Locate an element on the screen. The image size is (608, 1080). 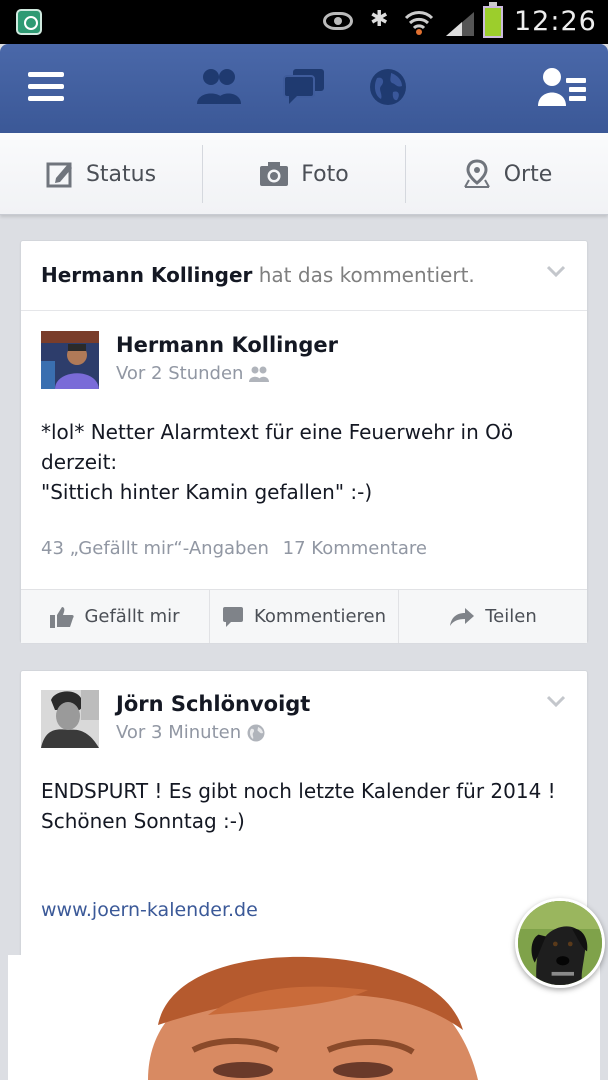
engagement-summary: 43 „Gefällt mir“-Angaben 17 Kommentare is located at coordinates (234, 548).